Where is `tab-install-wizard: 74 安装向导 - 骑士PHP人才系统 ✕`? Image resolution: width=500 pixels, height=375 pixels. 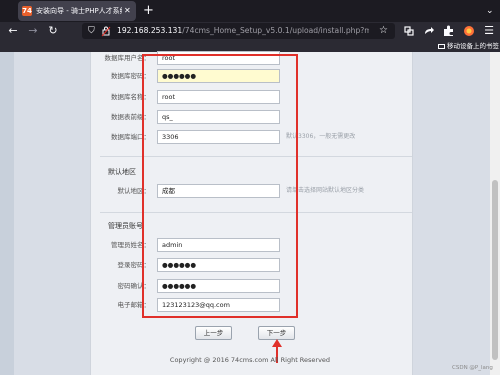 tab-install-wizard: 74 安装向导 - 骑士PHP人才系统 ✕ is located at coordinates (77, 11).